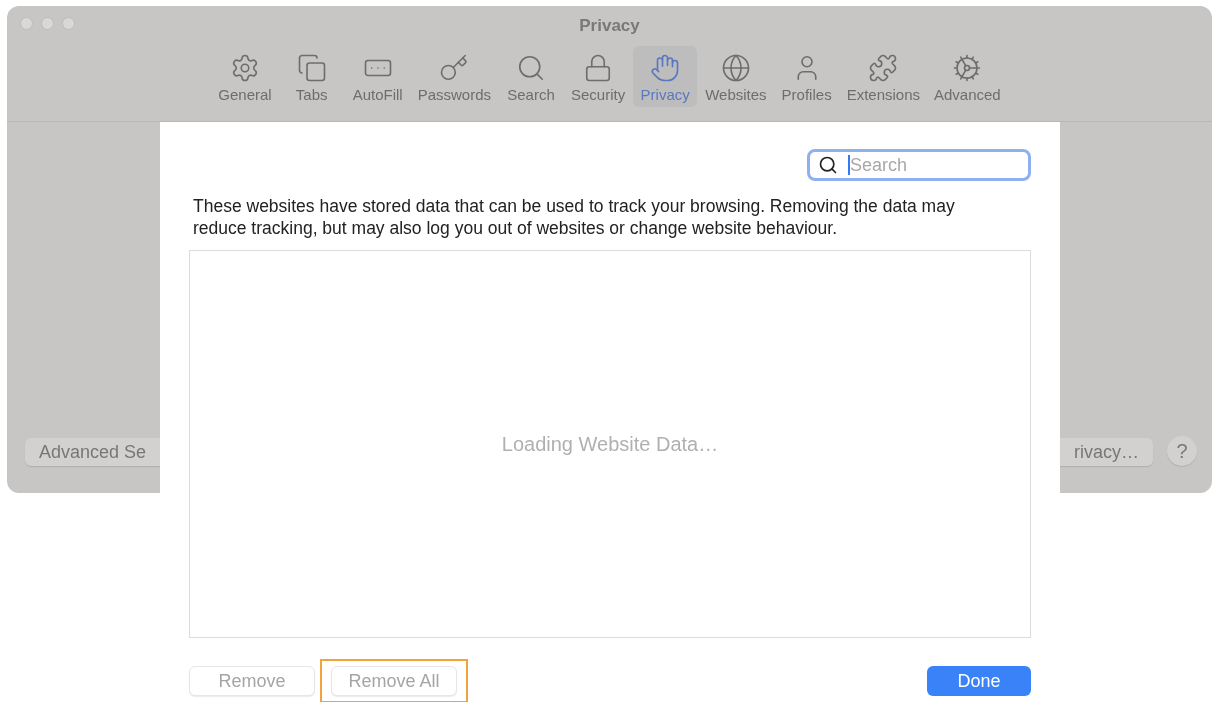 This screenshot has height=702, width=1213. Describe the element at coordinates (377, 76) in the screenshot. I see `toolbar-tab: AutoFill` at that location.